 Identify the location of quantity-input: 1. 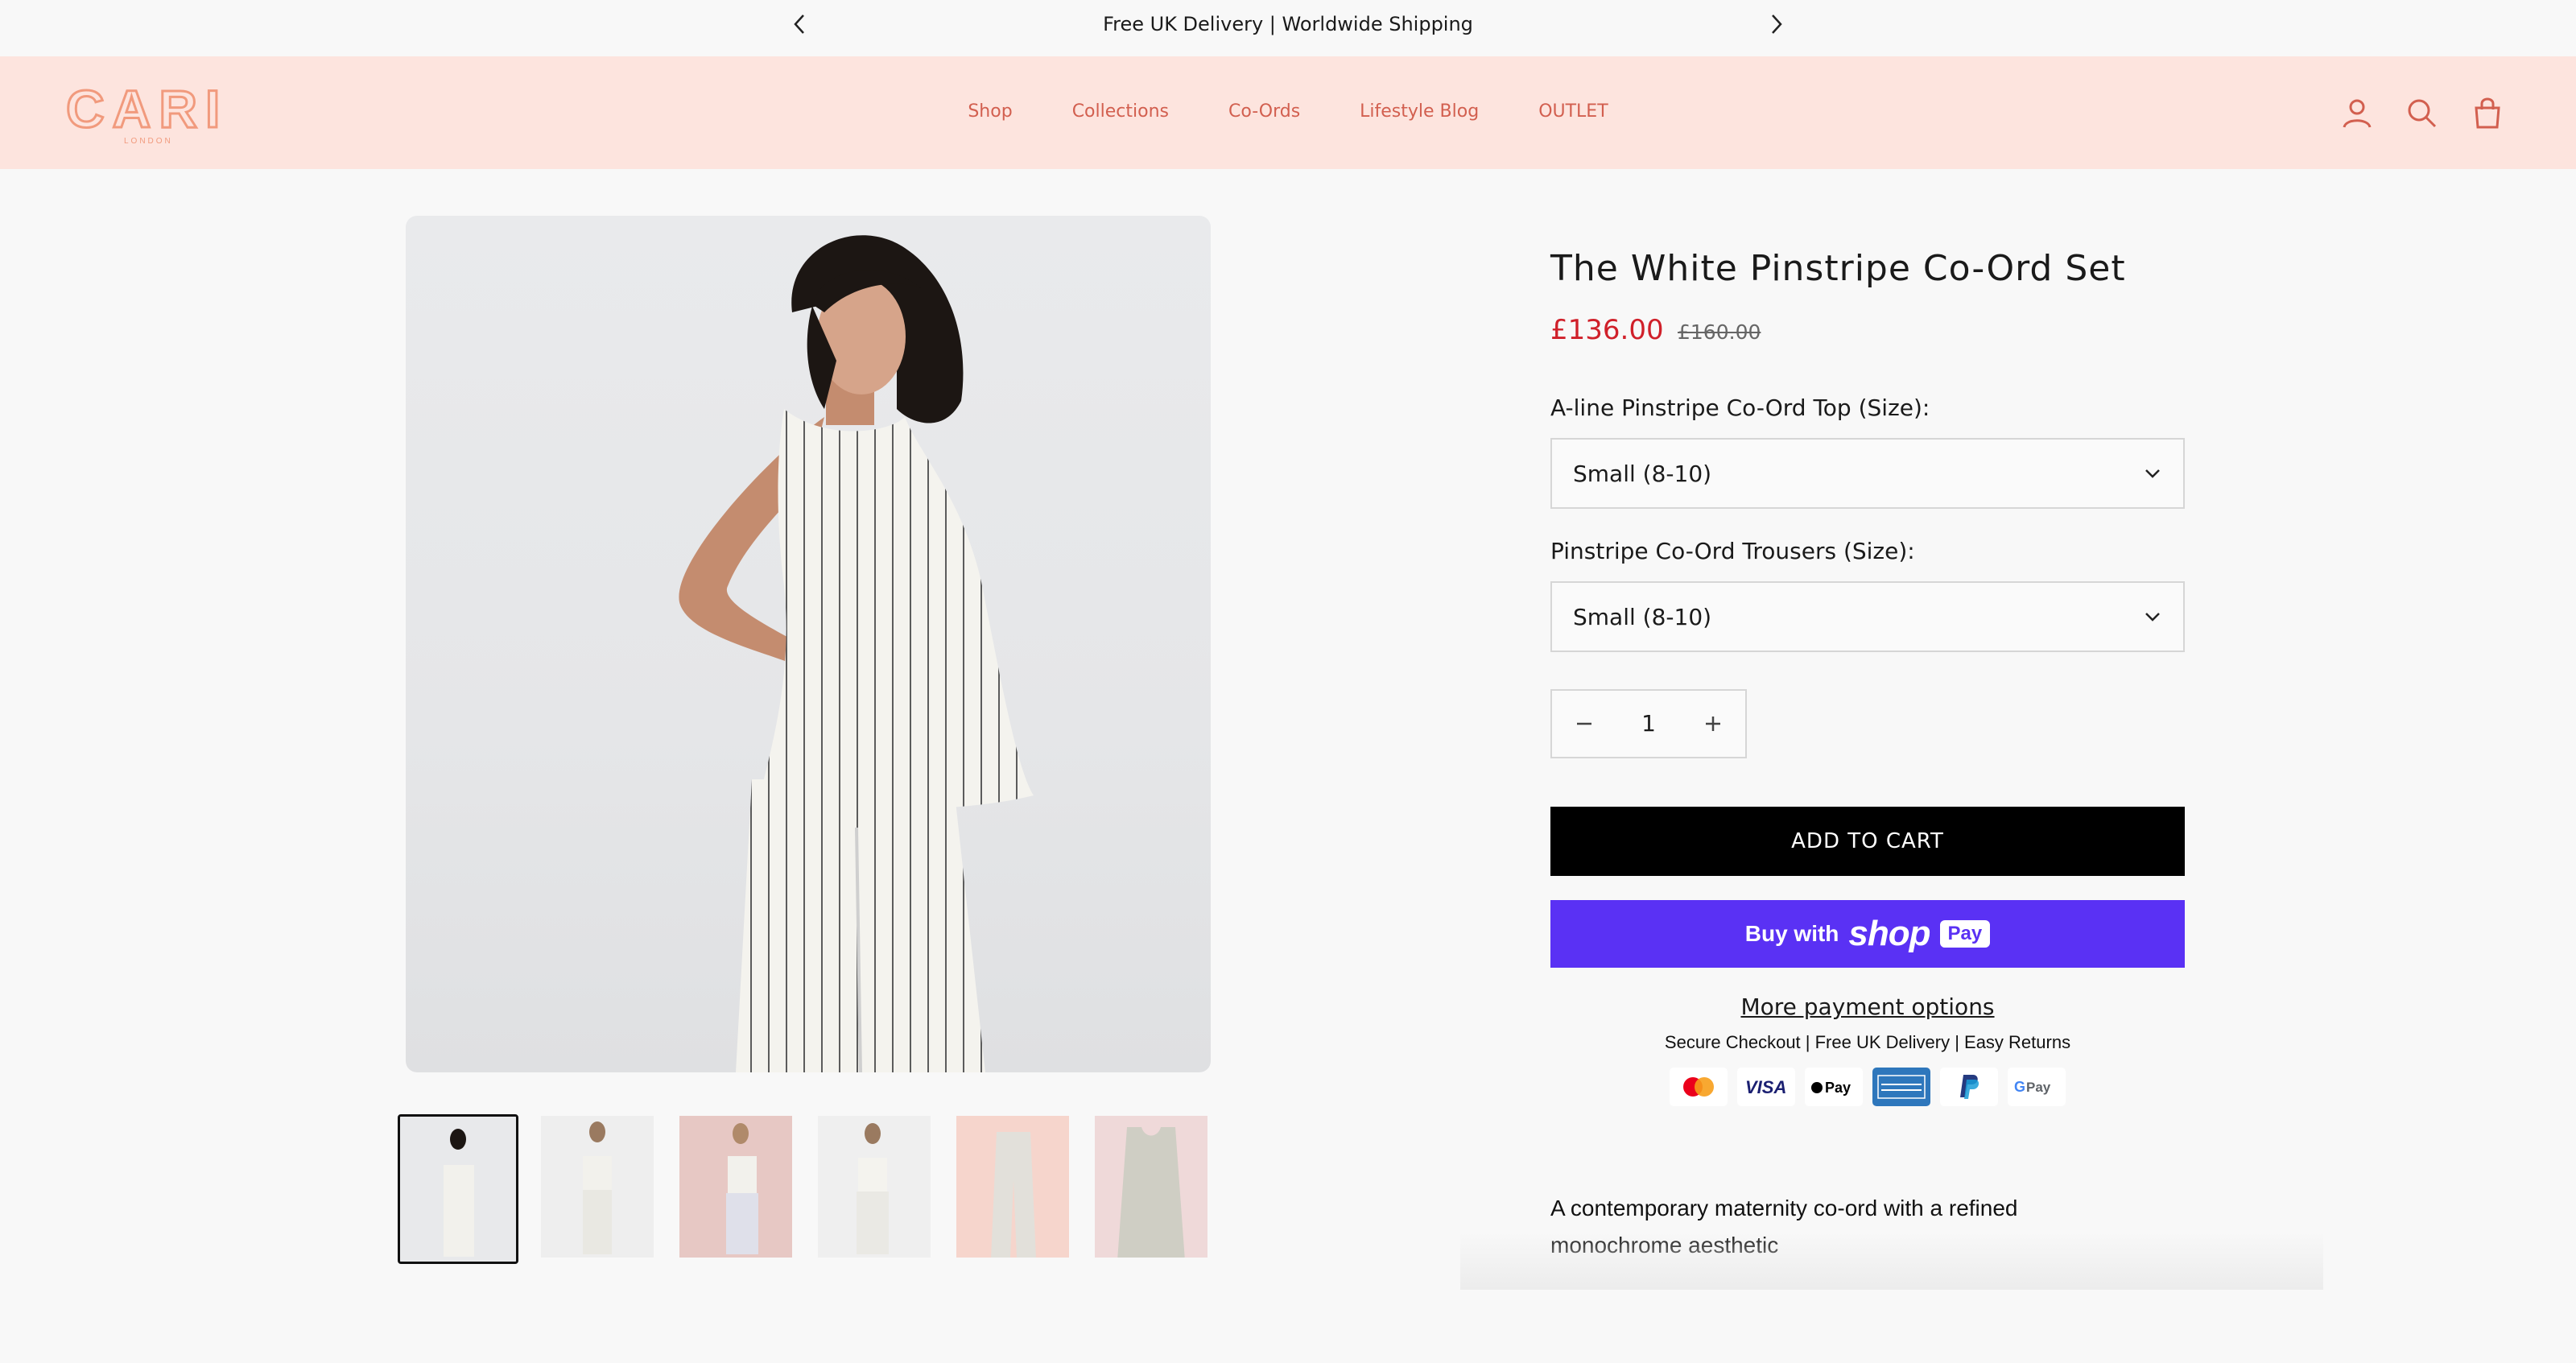
(1648, 724).